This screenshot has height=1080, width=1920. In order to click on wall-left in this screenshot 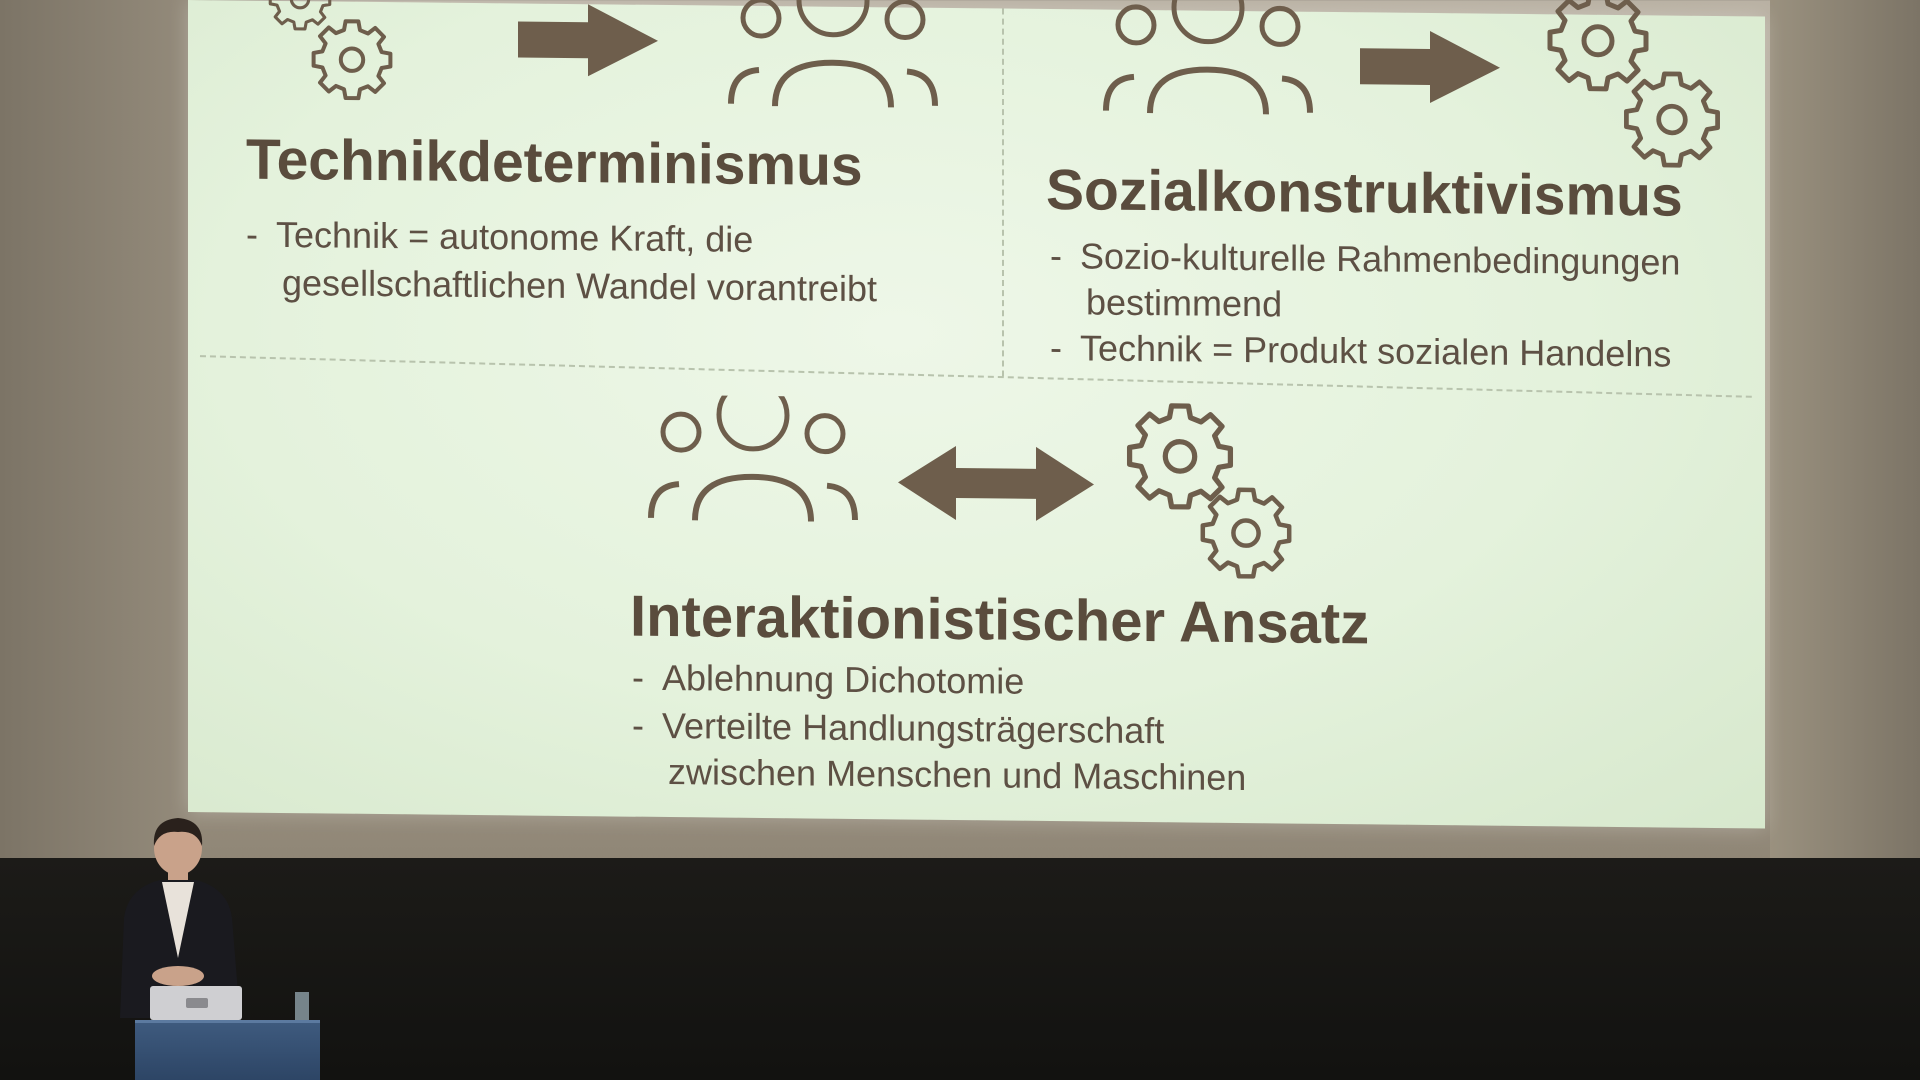, I will do `click(100, 430)`.